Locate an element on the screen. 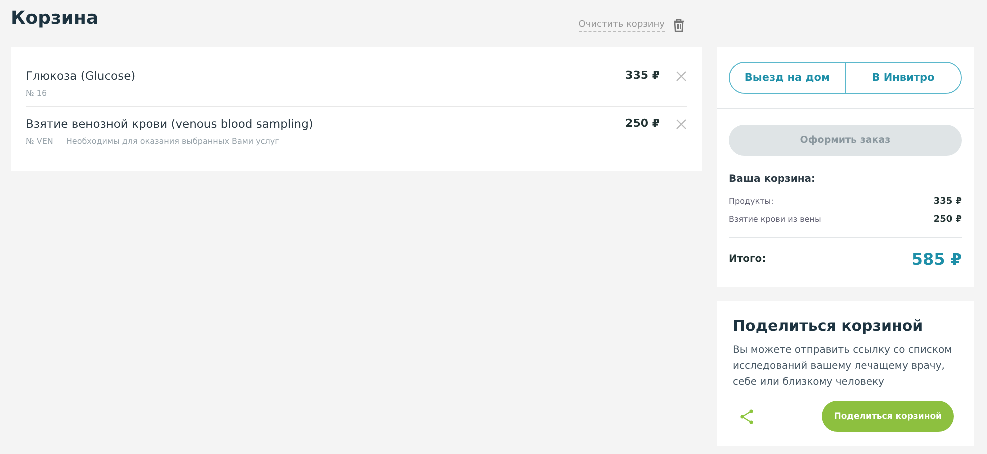  item-note: Необходимы для оказания выбранных Вами услуг is located at coordinates (173, 141).